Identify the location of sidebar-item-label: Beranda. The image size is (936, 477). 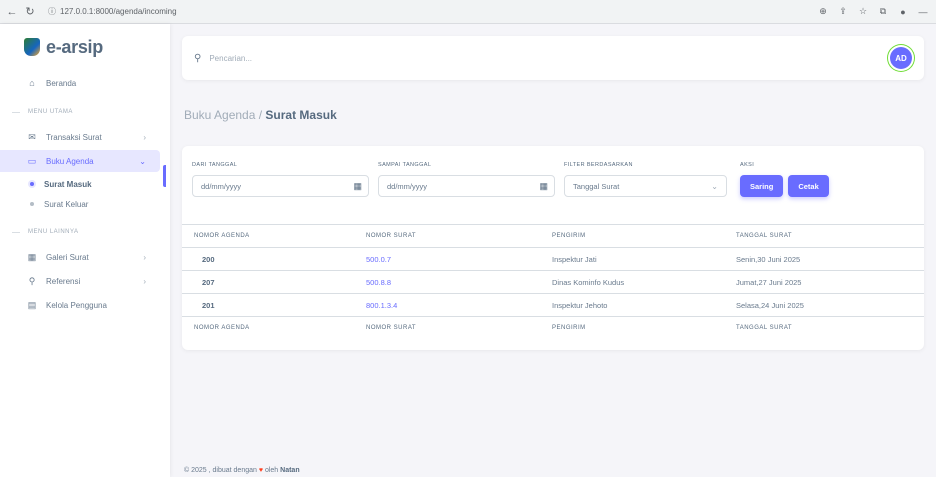
(61, 83).